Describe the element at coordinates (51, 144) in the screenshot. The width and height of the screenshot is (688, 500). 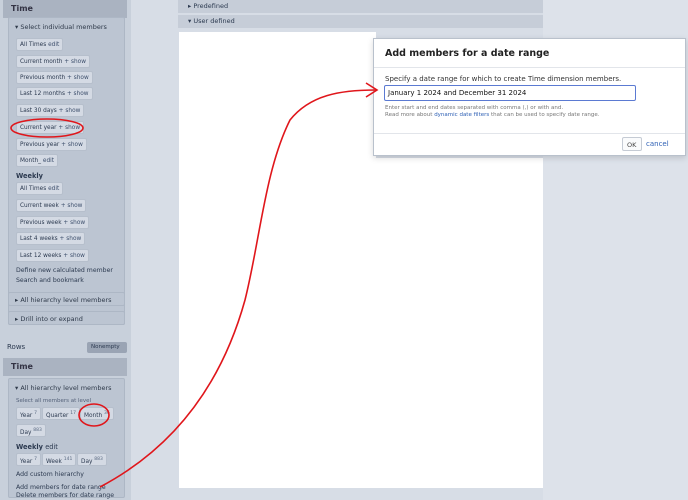
I see `chip-previous-year: Previous year + show` at that location.